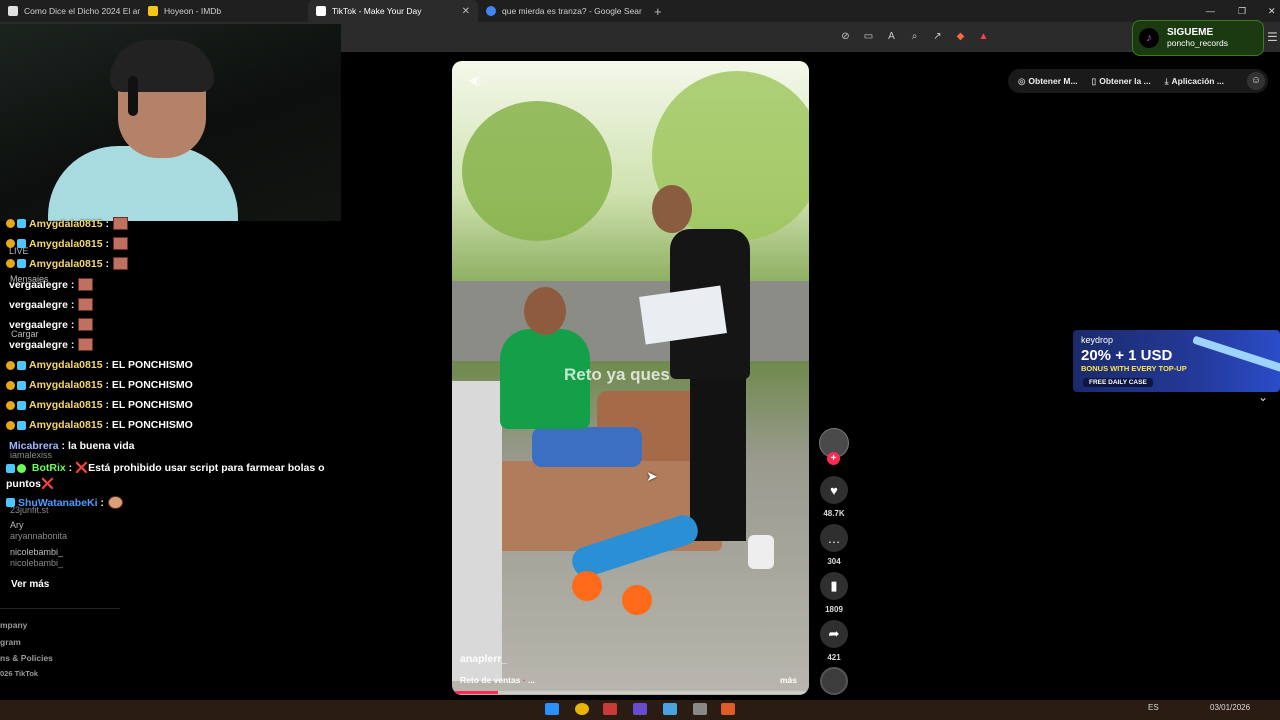 This screenshot has height=720, width=1280. What do you see at coordinates (1236, 354) in the screenshot?
I see `rifle-image` at bounding box center [1236, 354].